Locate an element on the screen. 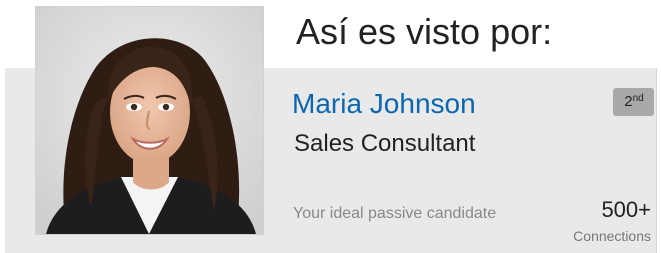 The height and width of the screenshot is (253, 661). profile-job-title: Sales Consultant is located at coordinates (385, 143).